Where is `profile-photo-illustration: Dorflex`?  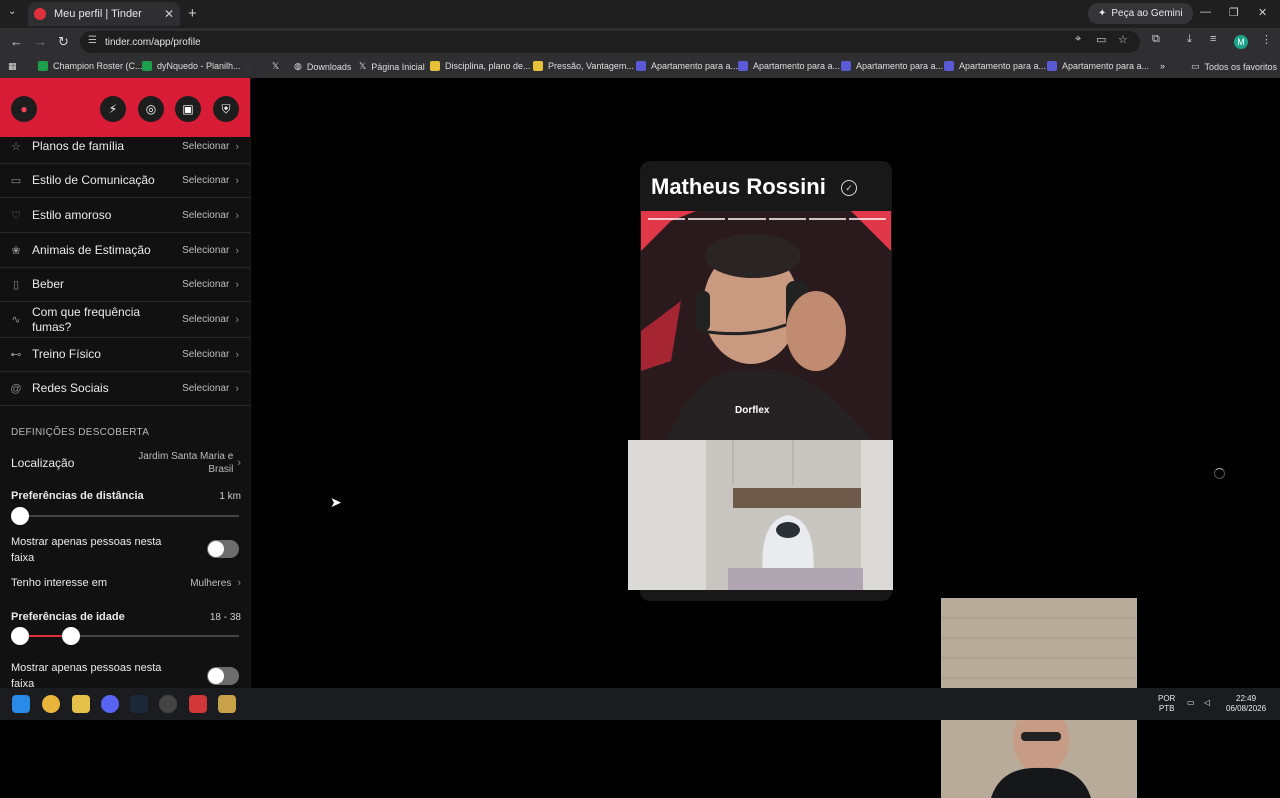
profile-photo-illustration: Dorflex is located at coordinates (766, 325).